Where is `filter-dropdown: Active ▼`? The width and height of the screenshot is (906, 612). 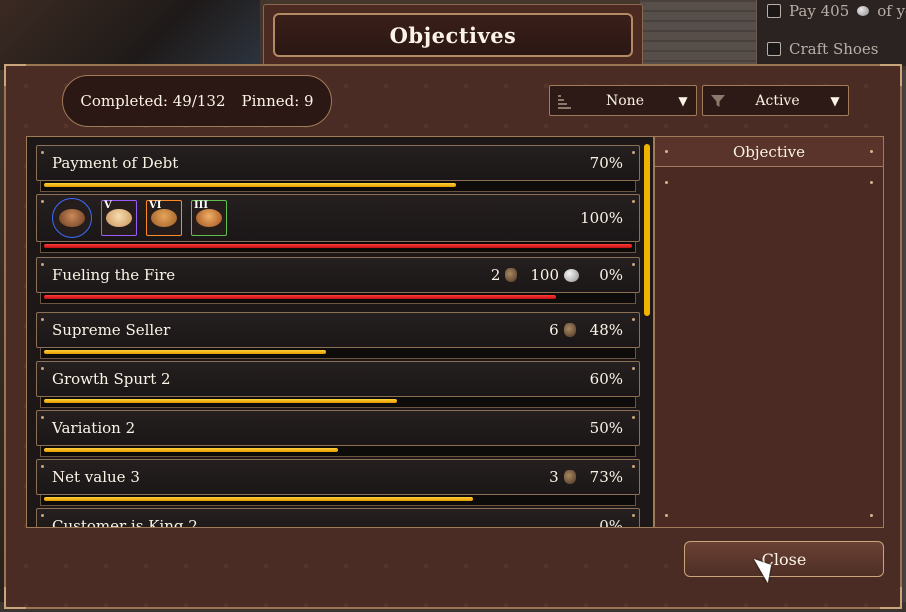 filter-dropdown: Active ▼ is located at coordinates (775, 100).